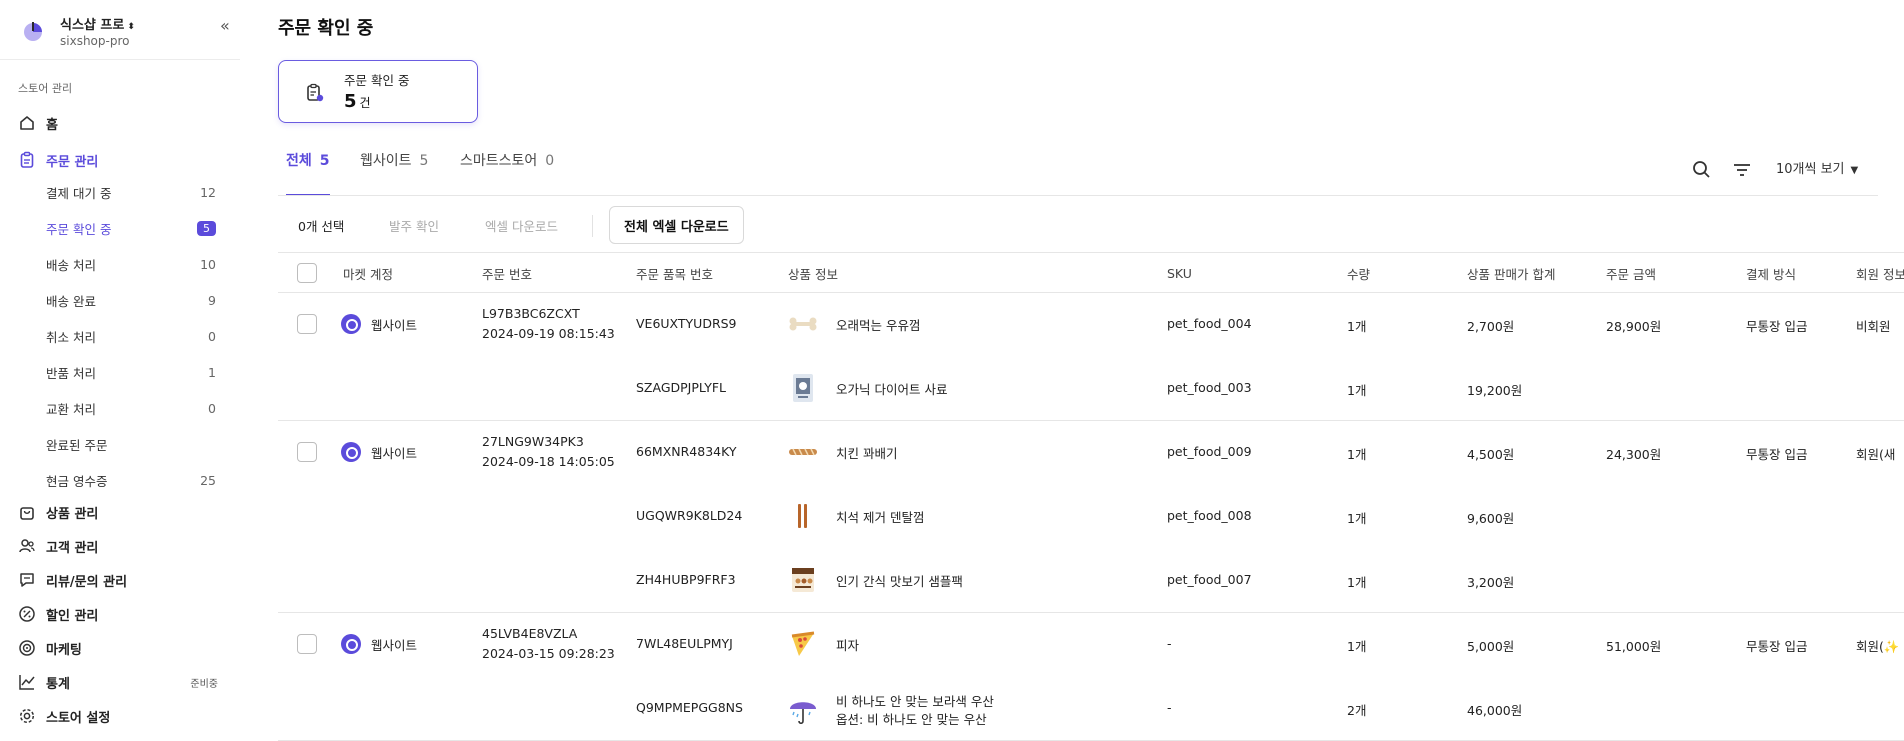 The image size is (1904, 741). Describe the element at coordinates (308, 173) in the screenshot. I see `tab-all: 전체 5` at that location.